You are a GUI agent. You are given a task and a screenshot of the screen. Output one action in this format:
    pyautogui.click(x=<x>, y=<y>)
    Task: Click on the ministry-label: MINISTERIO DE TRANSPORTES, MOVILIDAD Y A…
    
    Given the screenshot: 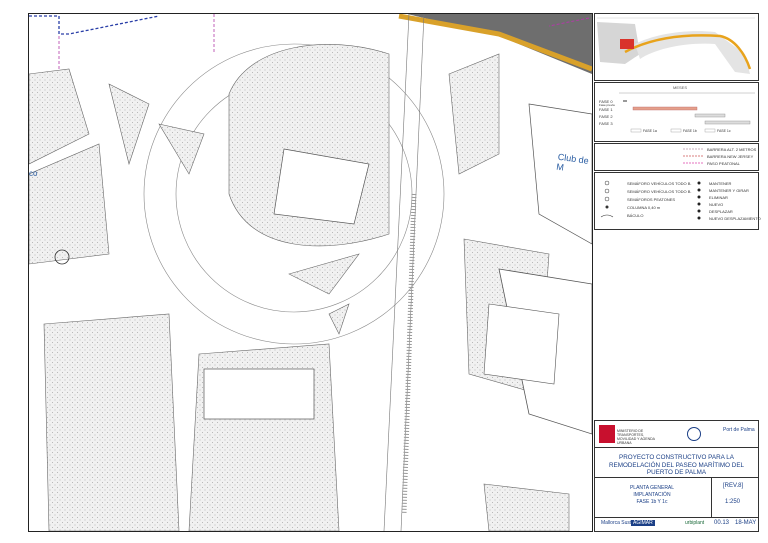 What is the action you would take?
    pyautogui.click(x=636, y=437)
    